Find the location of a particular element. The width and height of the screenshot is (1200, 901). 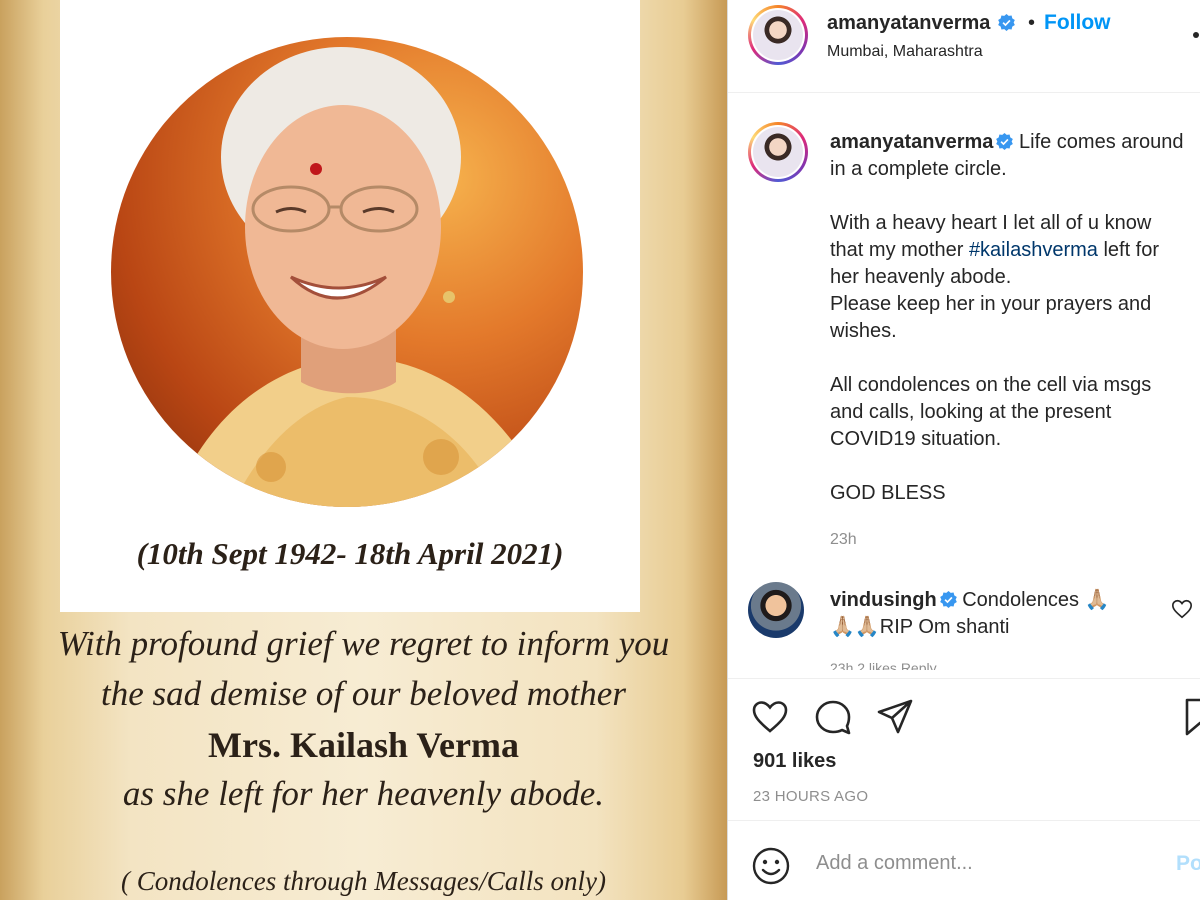

memorial-dates: (10th Sept 1942- 18th April 2021) is located at coordinates (350, 553).